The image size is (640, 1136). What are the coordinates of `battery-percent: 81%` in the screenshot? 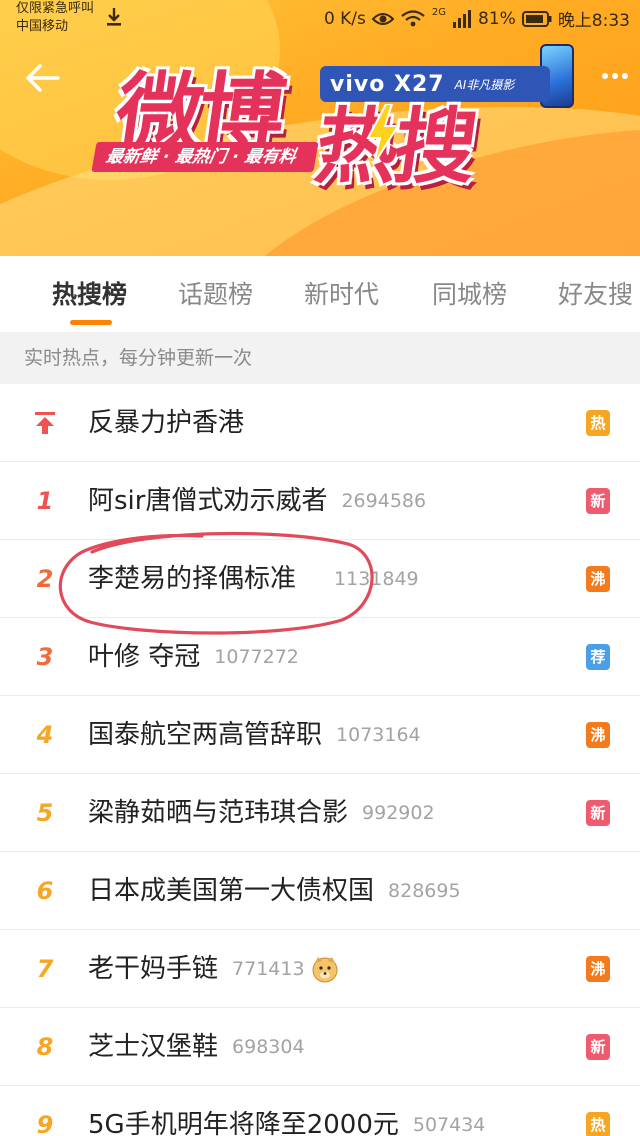 It's located at (497, 18).